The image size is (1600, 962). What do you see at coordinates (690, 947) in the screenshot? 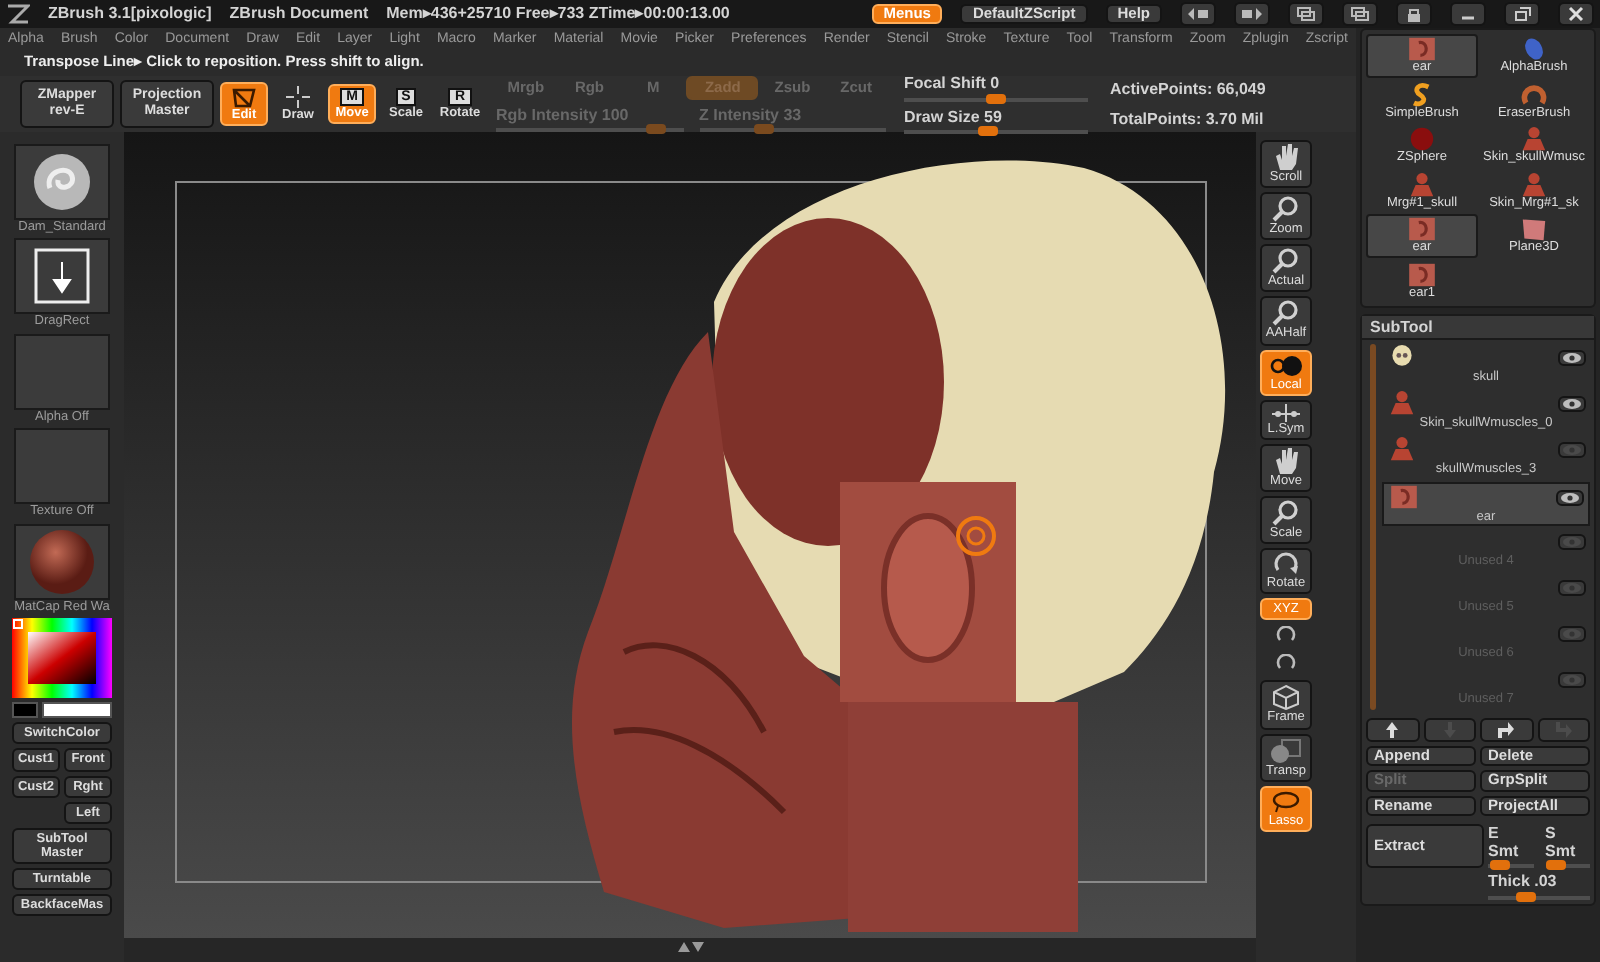
I see `scroll-arrows-icon` at bounding box center [690, 947].